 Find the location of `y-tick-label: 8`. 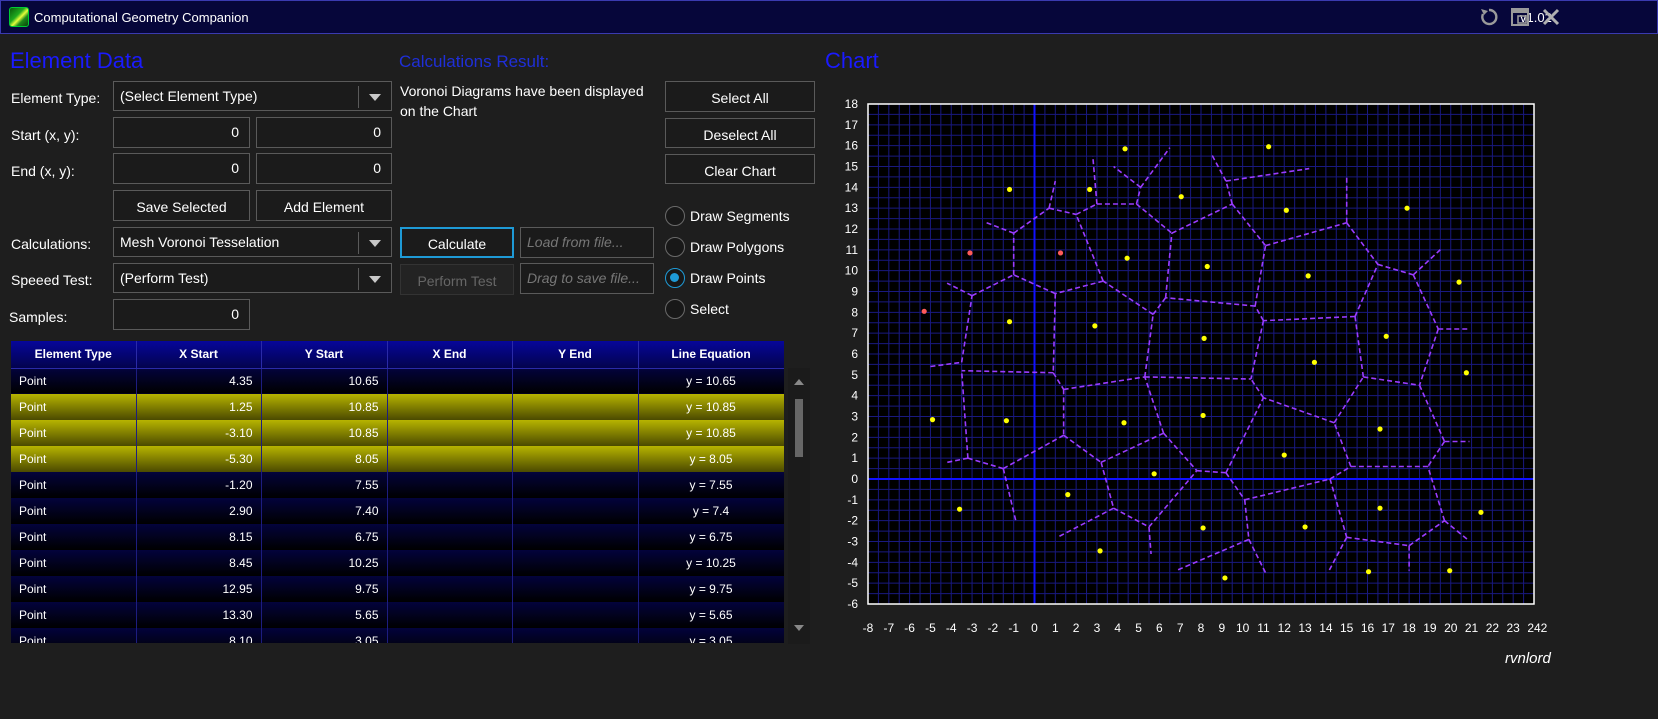

y-tick-label: 8 is located at coordinates (854, 312).